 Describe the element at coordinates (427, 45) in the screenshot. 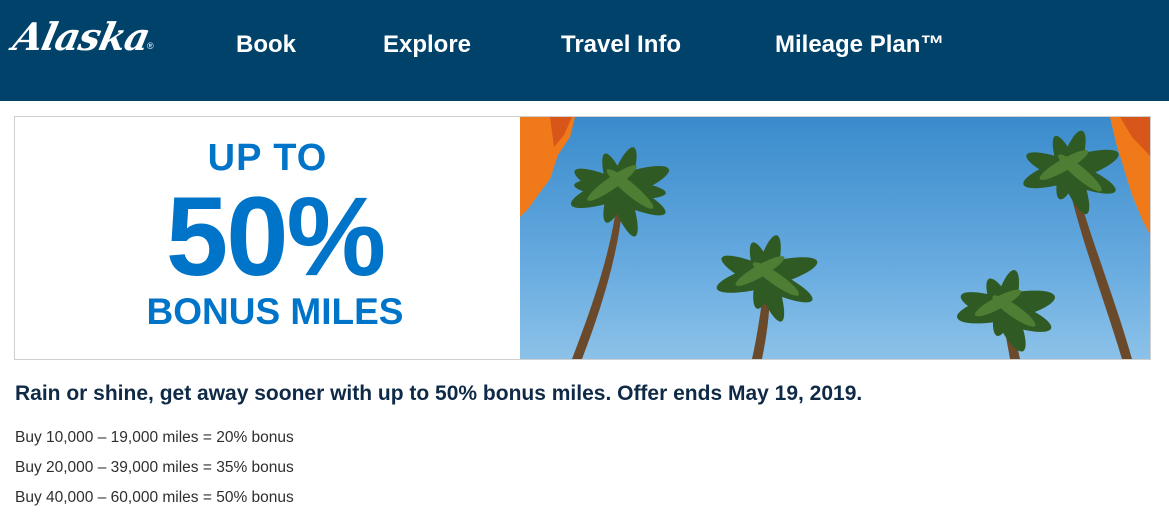

I see `nav-item-explore: Explore` at that location.